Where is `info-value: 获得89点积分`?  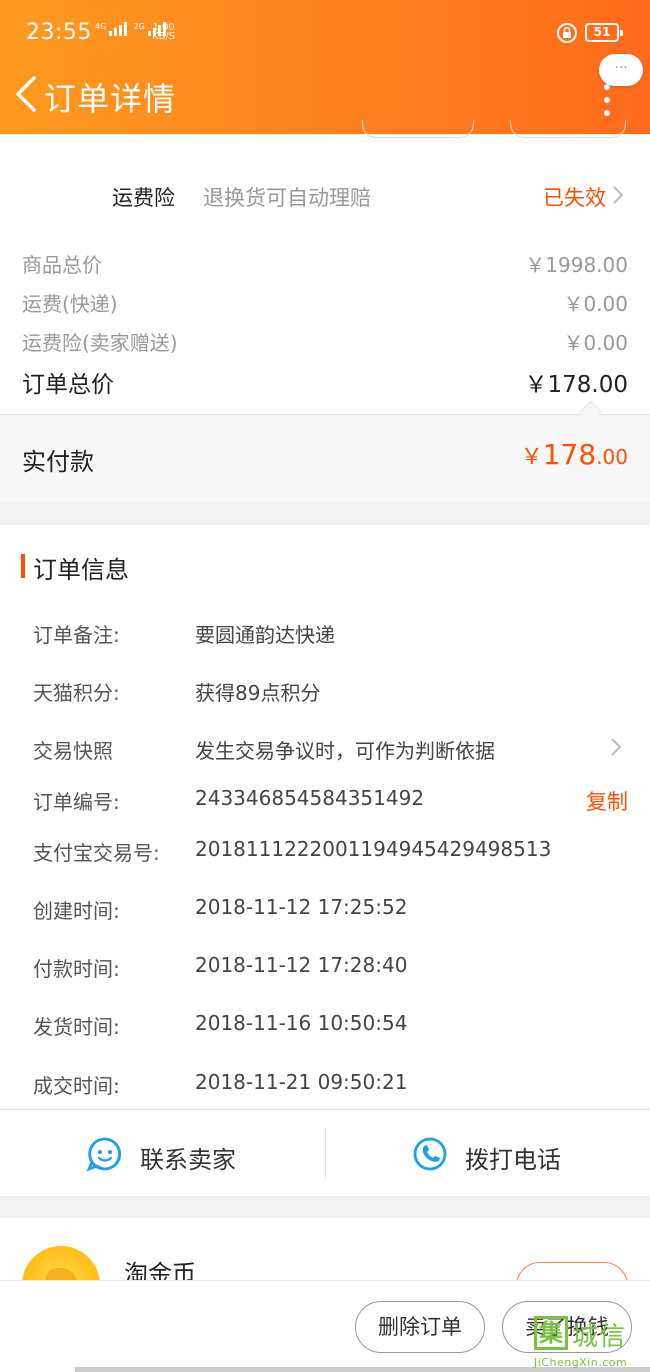 info-value: 获得89点积分 is located at coordinates (258, 693).